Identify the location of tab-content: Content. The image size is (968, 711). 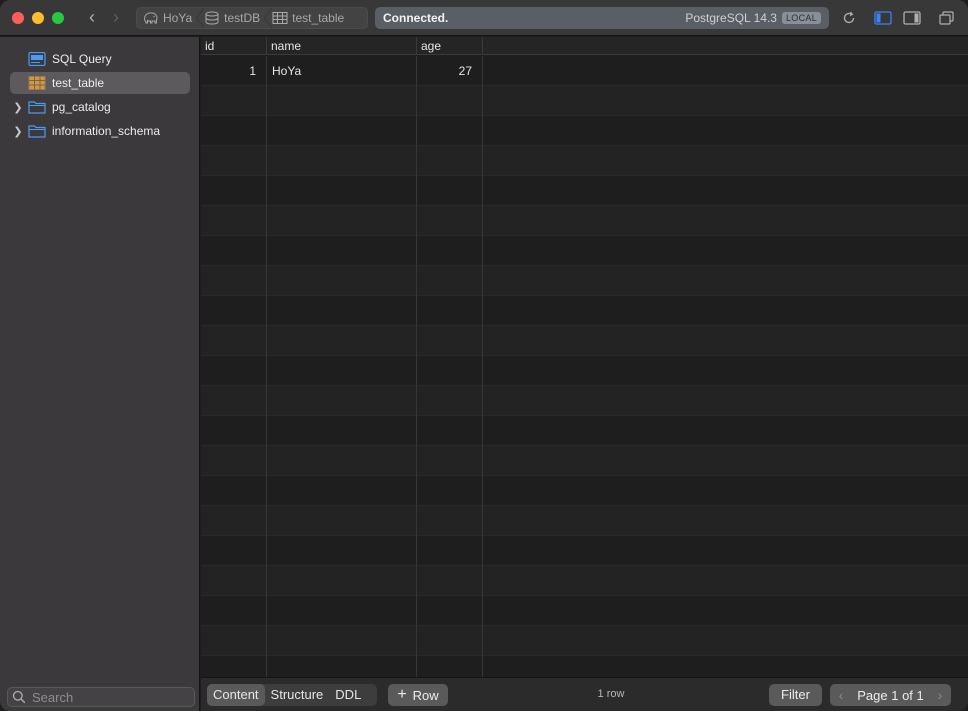
(236, 695).